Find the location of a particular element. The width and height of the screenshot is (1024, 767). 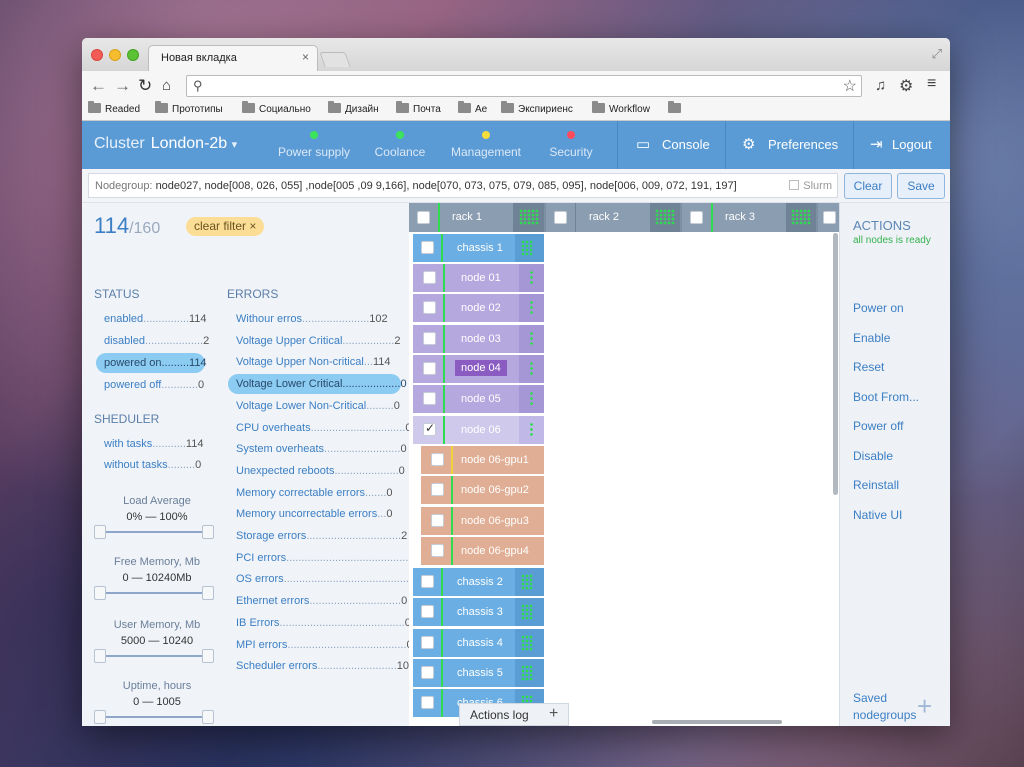

action-power-off: Power off is located at coordinates (878, 426).